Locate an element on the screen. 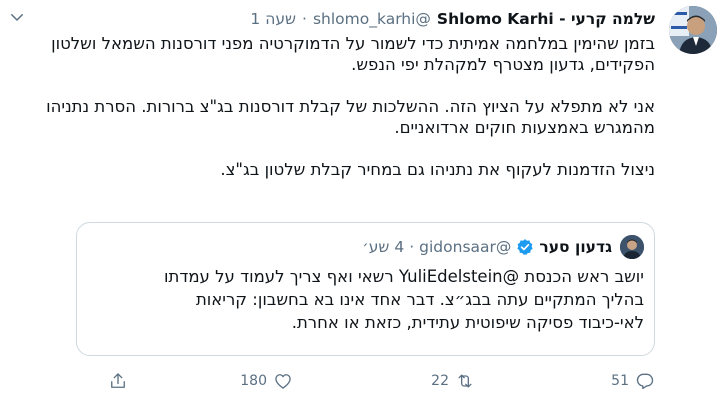 The height and width of the screenshot is (400, 727). quoted-line-1-start: יושב ראש הכנסת is located at coordinates (581, 276).